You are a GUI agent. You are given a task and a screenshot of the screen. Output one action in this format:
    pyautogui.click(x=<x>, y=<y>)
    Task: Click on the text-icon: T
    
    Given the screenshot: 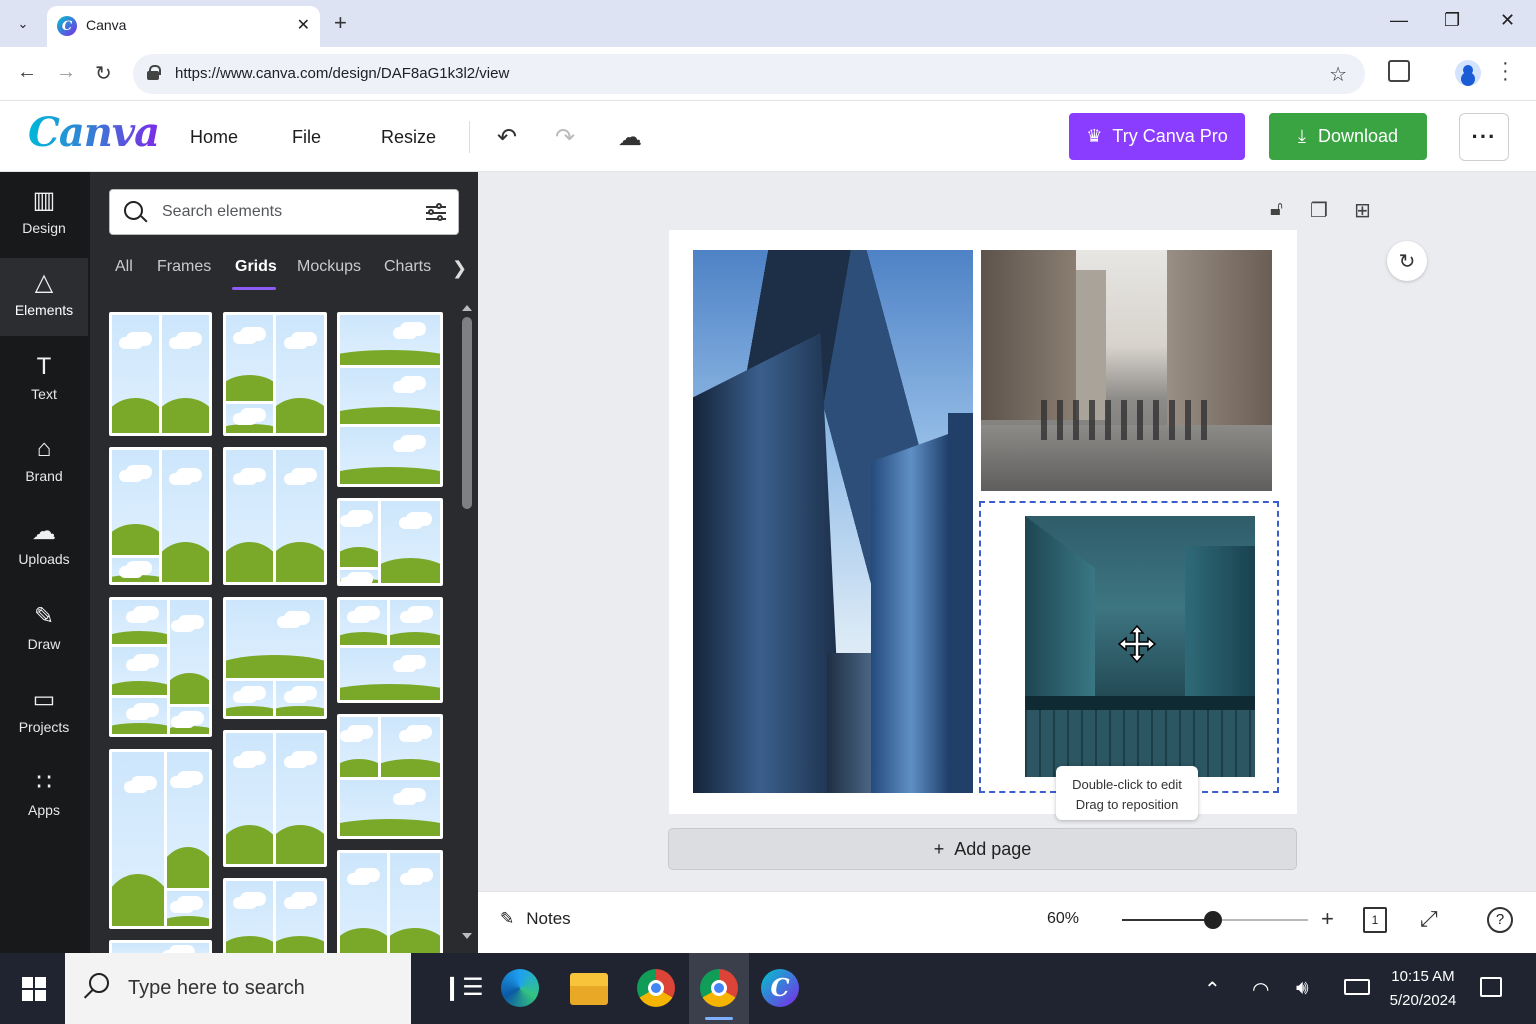 What is the action you would take?
    pyautogui.click(x=44, y=366)
    